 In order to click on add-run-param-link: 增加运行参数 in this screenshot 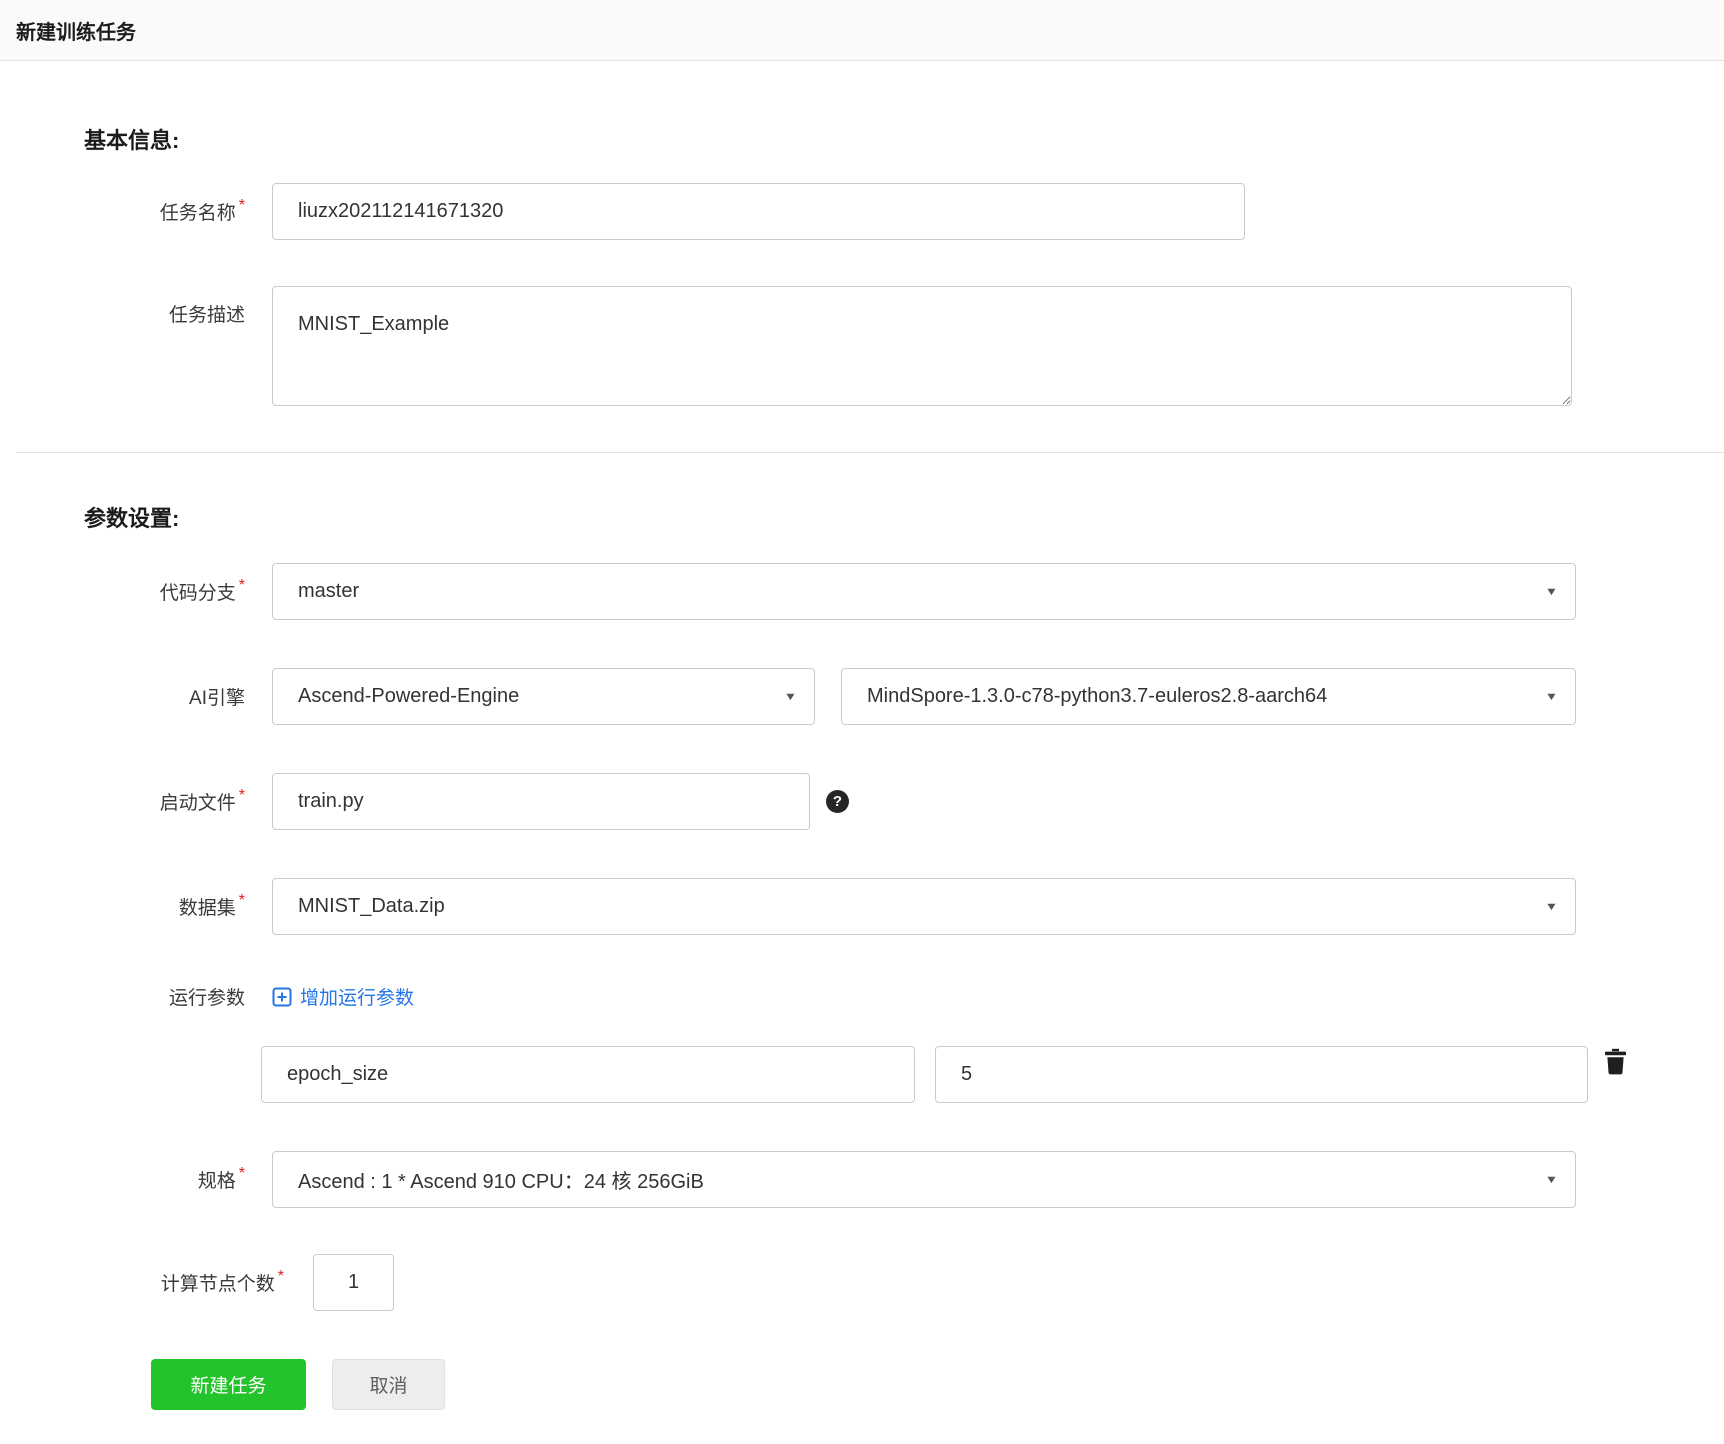, I will do `click(343, 996)`.